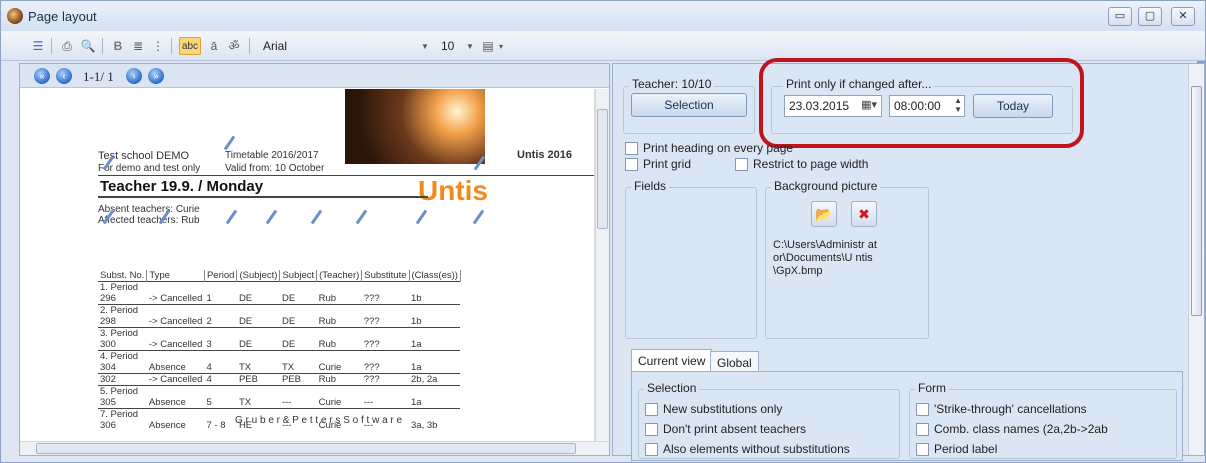 This screenshot has height=463, width=1206. I want to click on print-icon: ⎙, so click(67, 46).